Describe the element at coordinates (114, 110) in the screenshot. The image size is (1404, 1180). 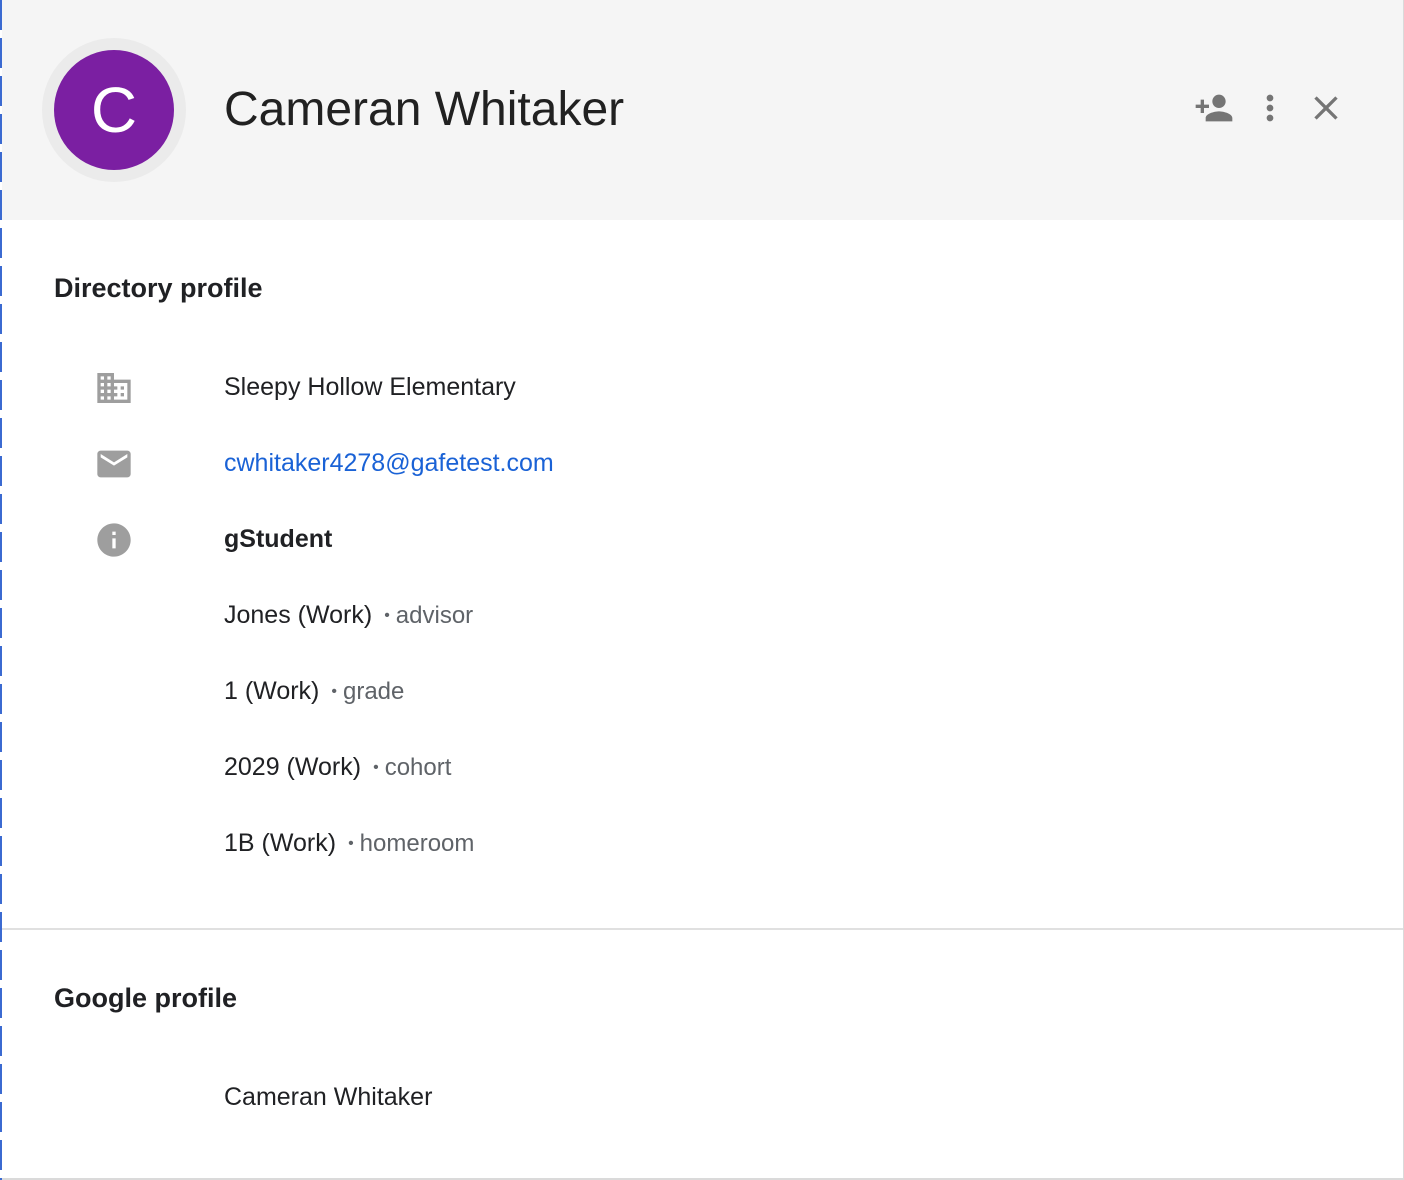
I see `avatar: C` at that location.